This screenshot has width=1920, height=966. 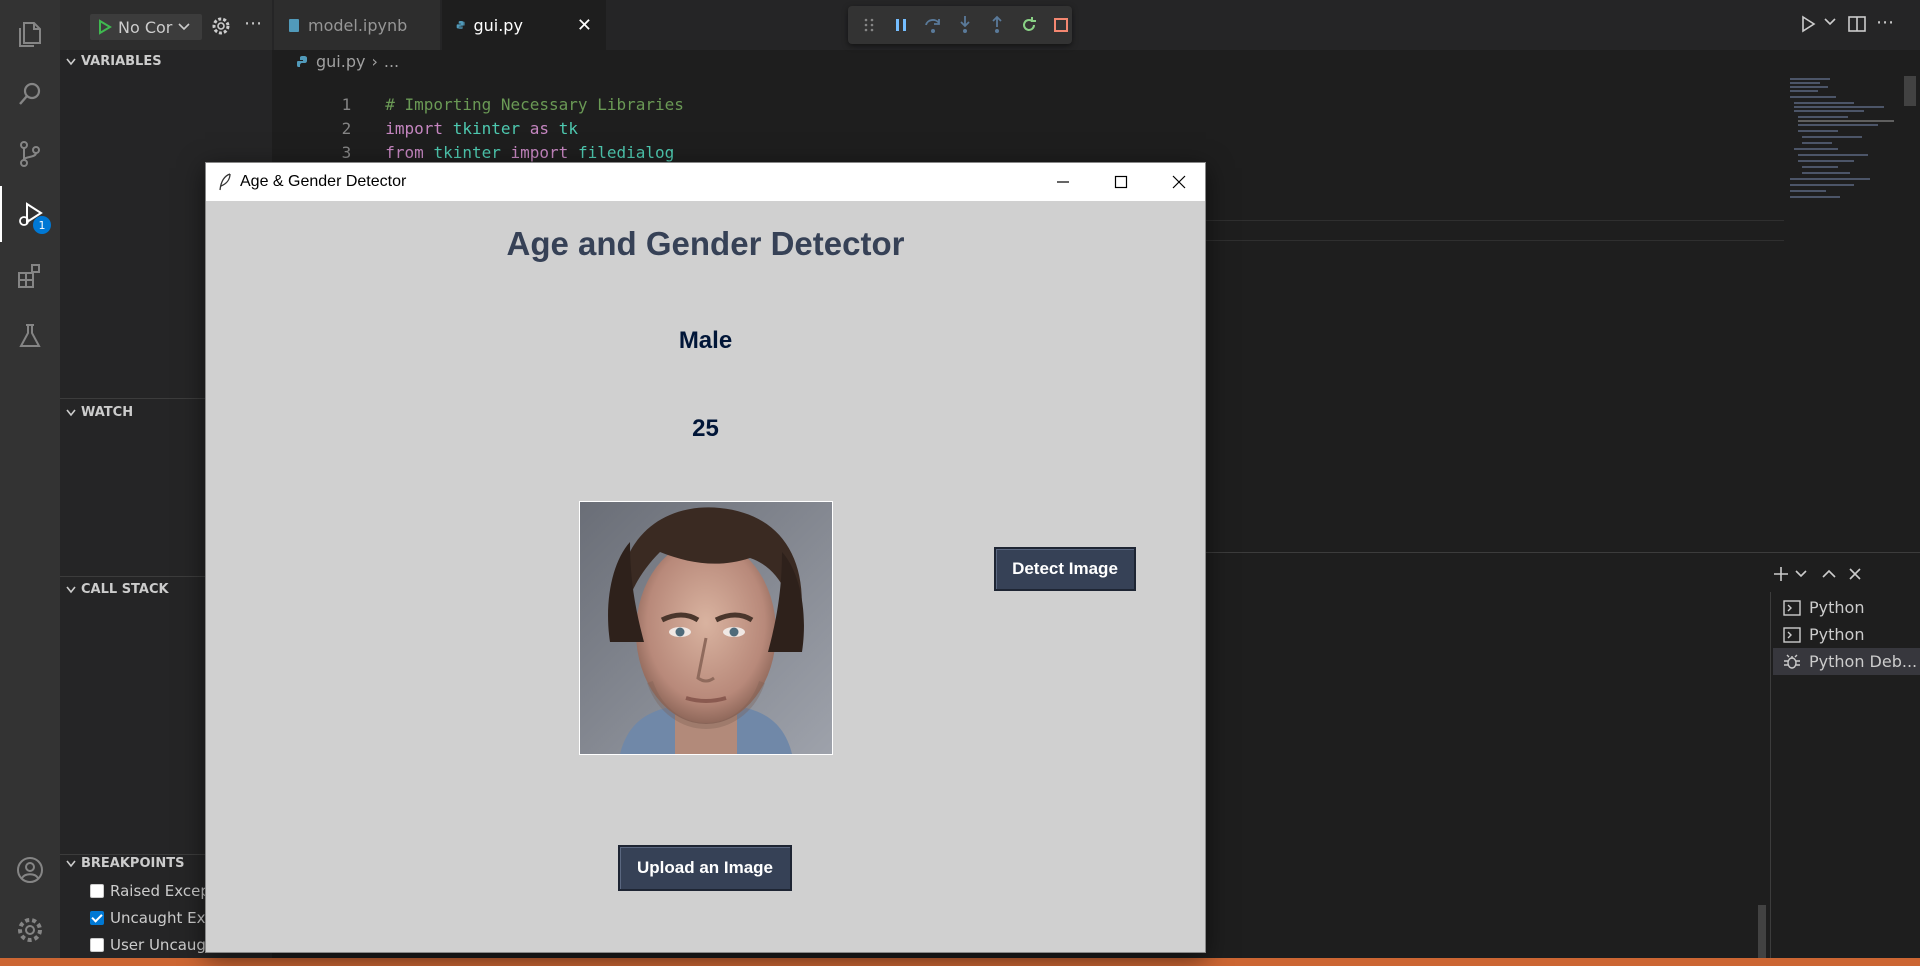 What do you see at coordinates (1096, 25) in the screenshot?
I see `editor-tab-bar: model.ipynb gui.py ✕ ⋯` at bounding box center [1096, 25].